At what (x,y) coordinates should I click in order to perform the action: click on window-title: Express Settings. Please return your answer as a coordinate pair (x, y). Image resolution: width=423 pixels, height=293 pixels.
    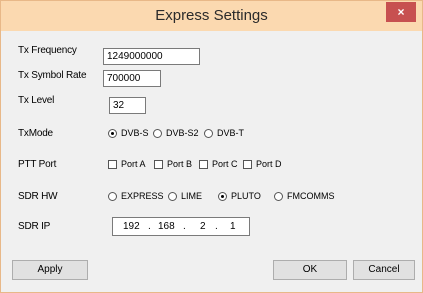
    Looking at the image, I should click on (211, 15).